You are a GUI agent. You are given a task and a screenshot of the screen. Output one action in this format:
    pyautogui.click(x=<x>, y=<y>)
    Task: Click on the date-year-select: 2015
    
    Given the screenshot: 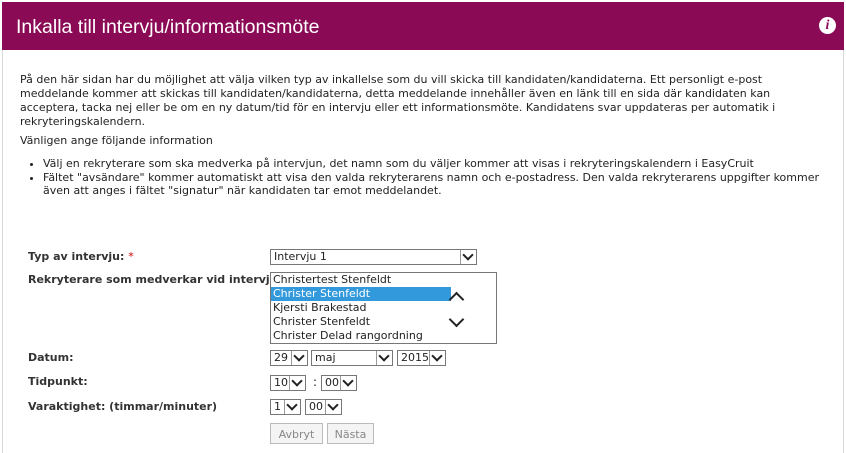 What is the action you would take?
    pyautogui.click(x=421, y=358)
    